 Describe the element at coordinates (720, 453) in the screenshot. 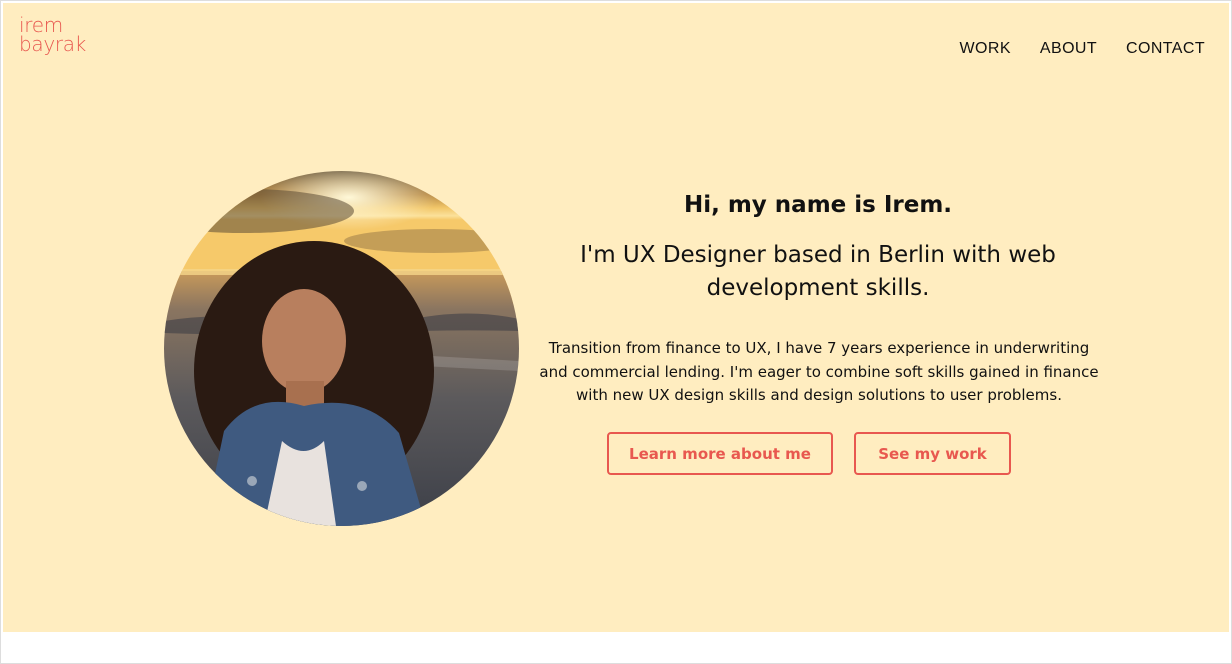

I see `learn-more-about-me-button: Learn more about me` at that location.